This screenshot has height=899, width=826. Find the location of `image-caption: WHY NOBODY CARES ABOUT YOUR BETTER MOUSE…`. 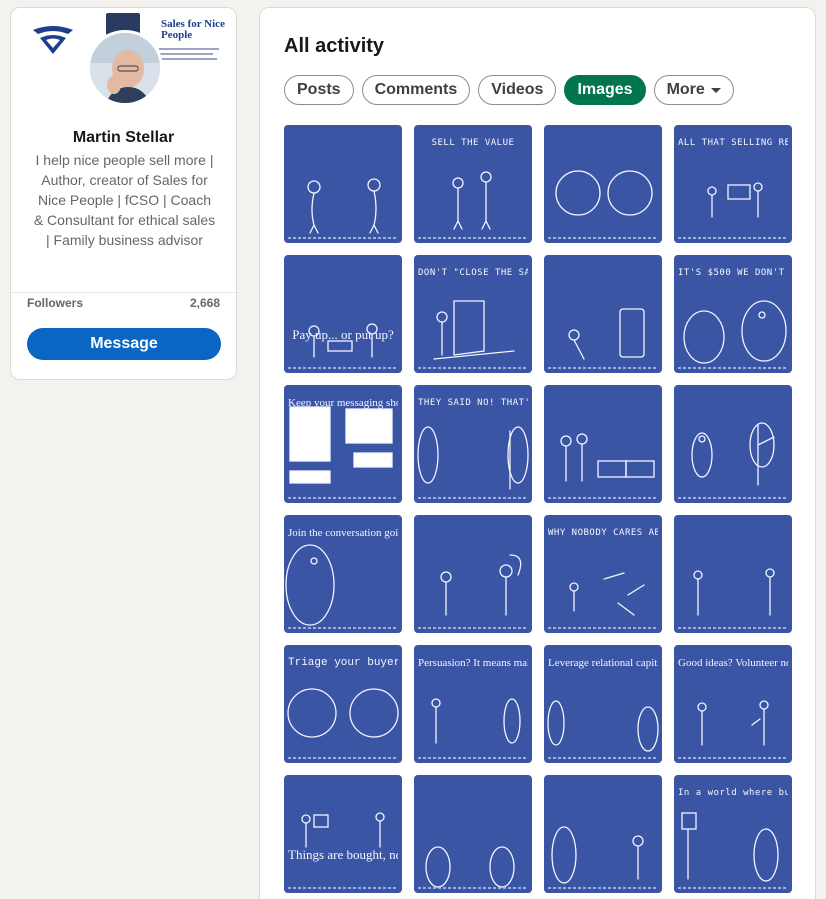

image-caption: WHY NOBODY CARES ABOUT YOUR BETTER MOUSE… is located at coordinates (603, 533).